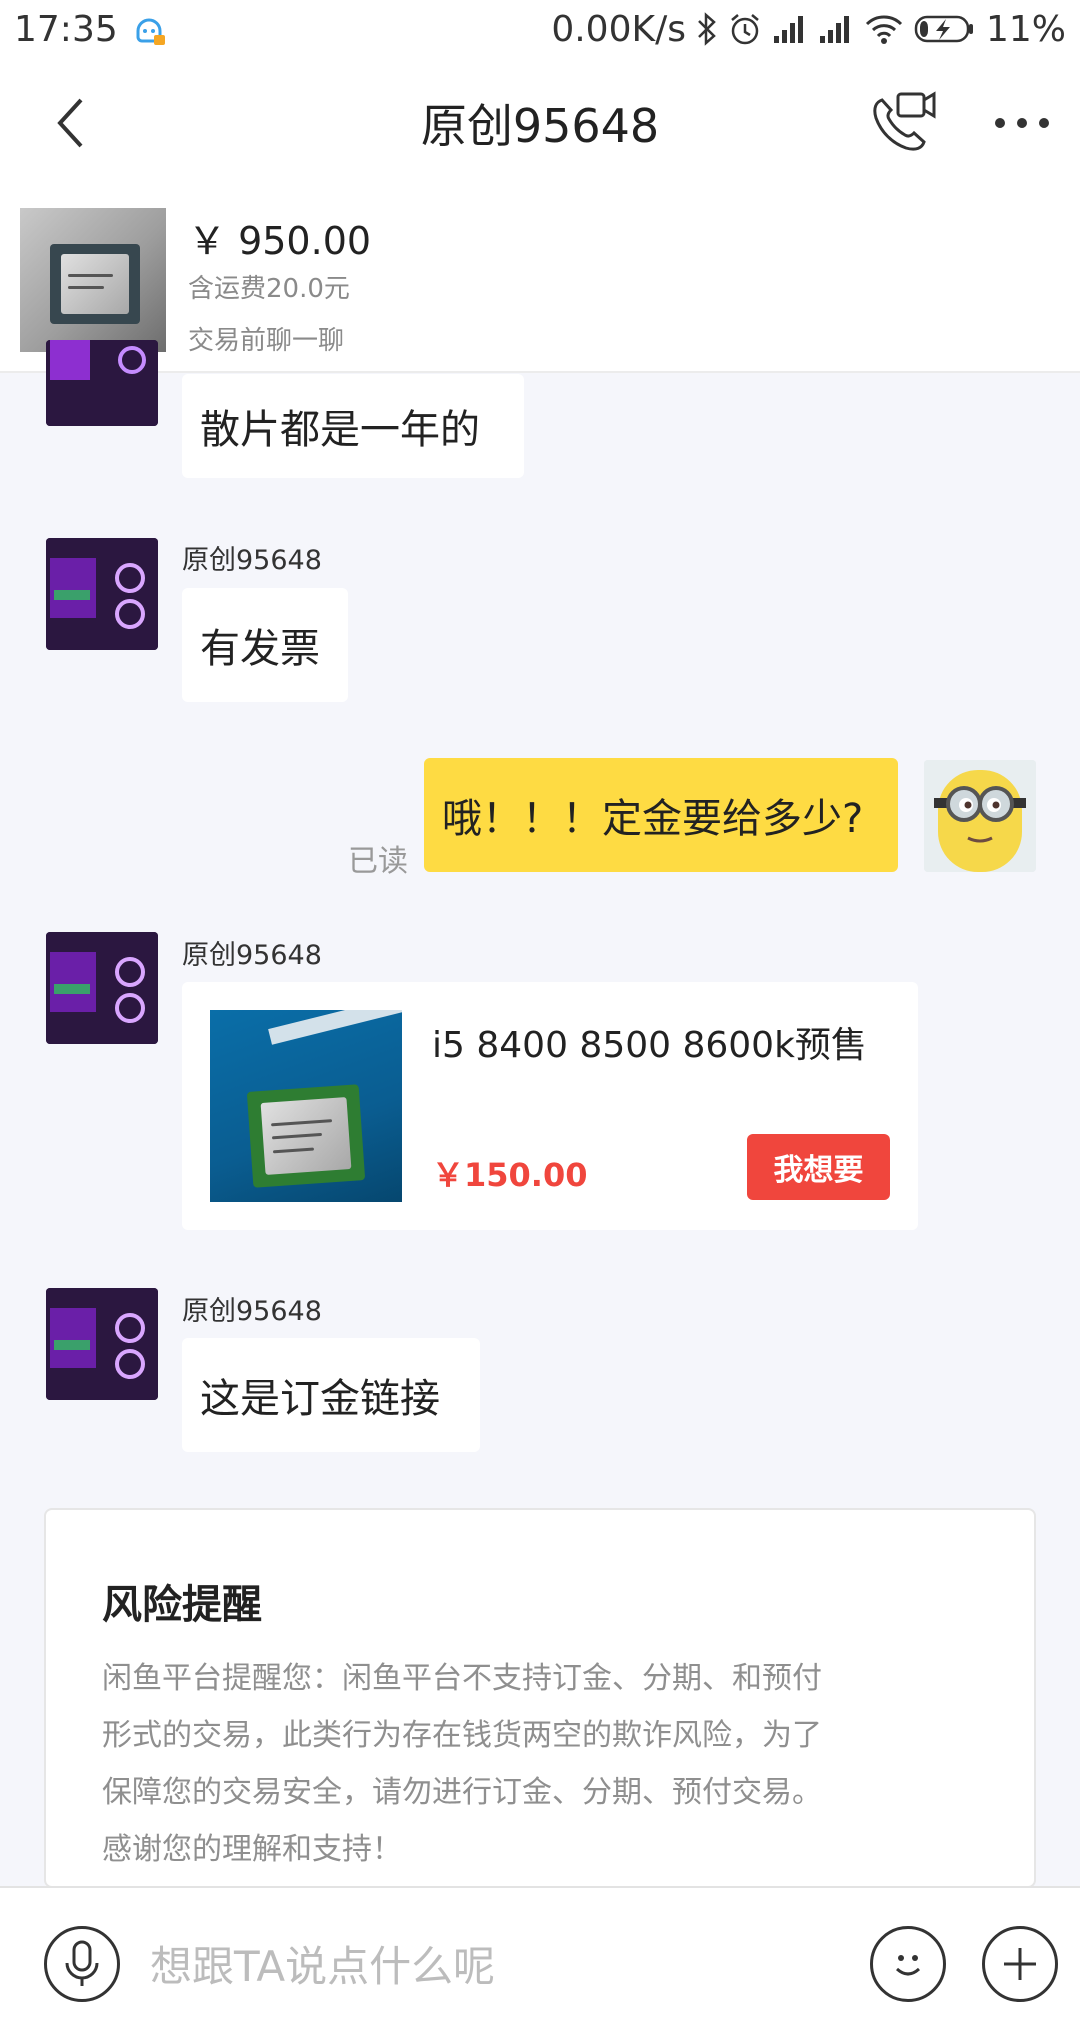 The image size is (1080, 2040). I want to click on input-bar, so click(540, 1963).